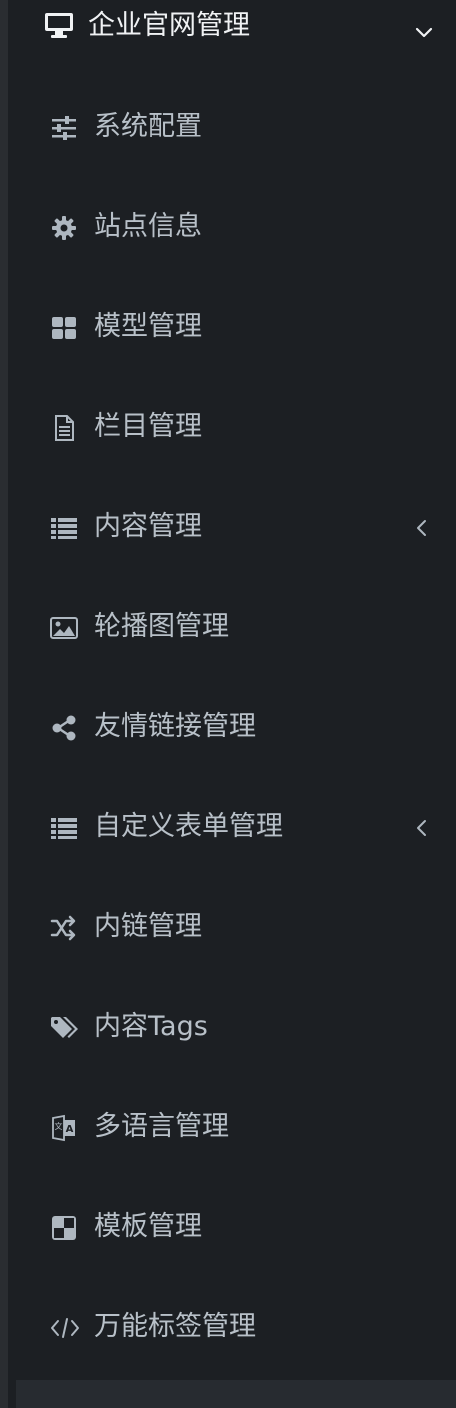  I want to click on grid-icon, so click(64, 328).